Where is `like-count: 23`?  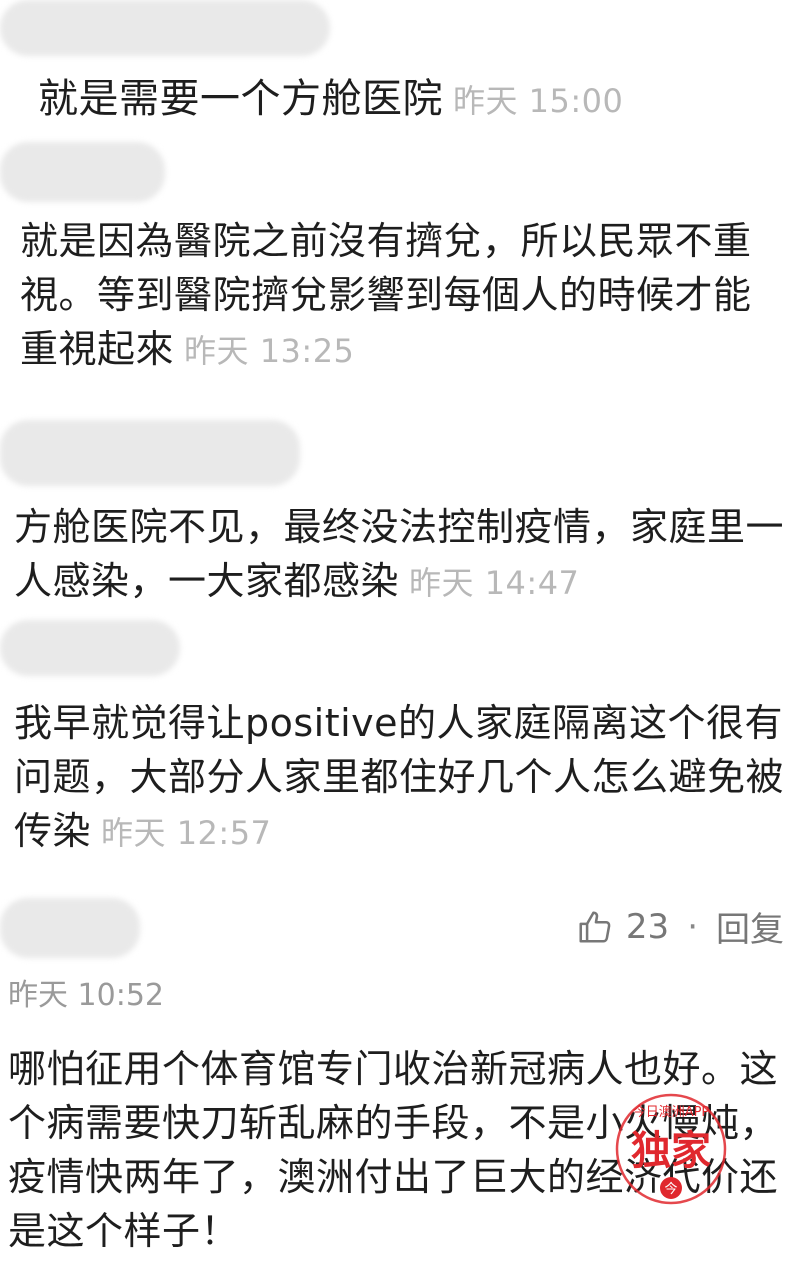
like-count: 23 is located at coordinates (647, 926).